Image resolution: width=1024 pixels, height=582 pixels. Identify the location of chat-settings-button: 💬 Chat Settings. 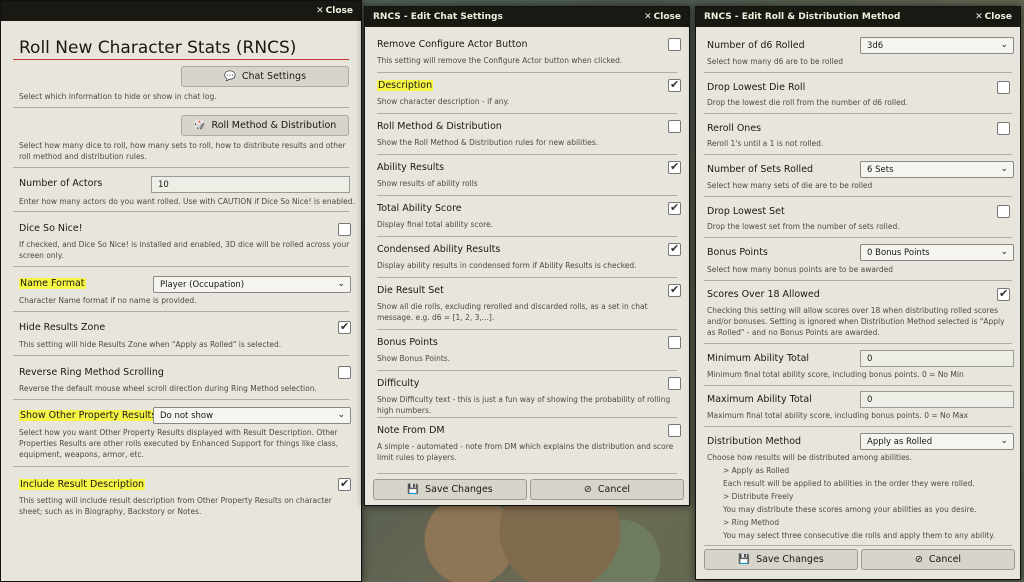
(265, 76).